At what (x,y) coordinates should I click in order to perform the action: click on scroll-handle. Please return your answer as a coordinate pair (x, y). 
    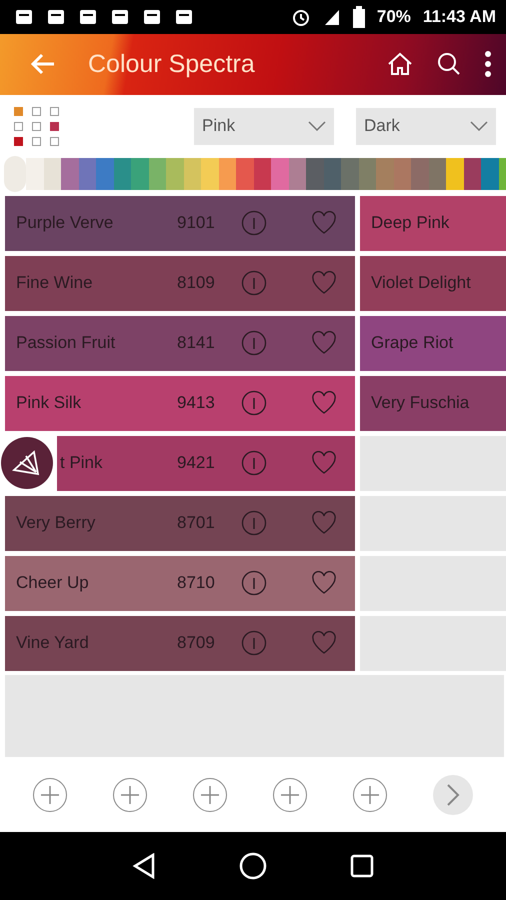
    Looking at the image, I should click on (15, 174).